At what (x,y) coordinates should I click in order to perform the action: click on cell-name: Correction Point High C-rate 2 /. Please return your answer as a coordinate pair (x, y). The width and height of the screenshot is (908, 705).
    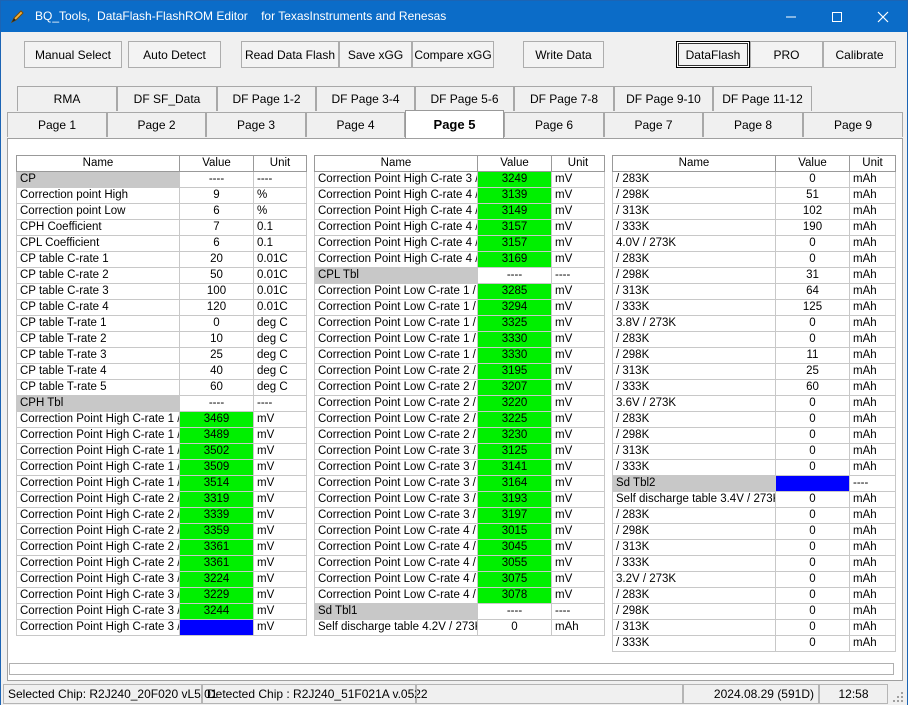
    Looking at the image, I should click on (98, 515).